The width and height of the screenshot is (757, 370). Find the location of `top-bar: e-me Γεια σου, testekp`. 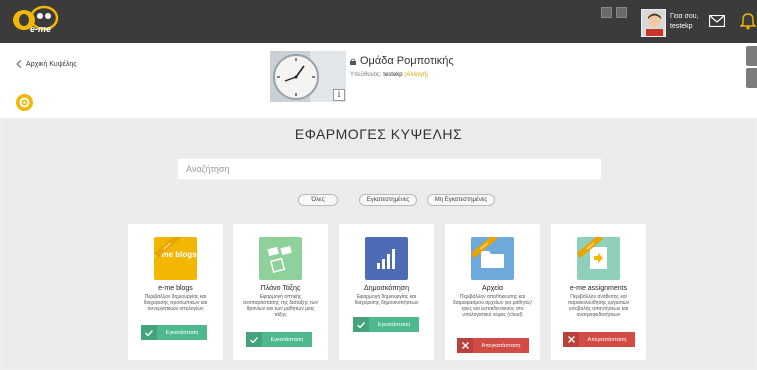

top-bar: e-me Γεια σου, testekp is located at coordinates (378, 21).